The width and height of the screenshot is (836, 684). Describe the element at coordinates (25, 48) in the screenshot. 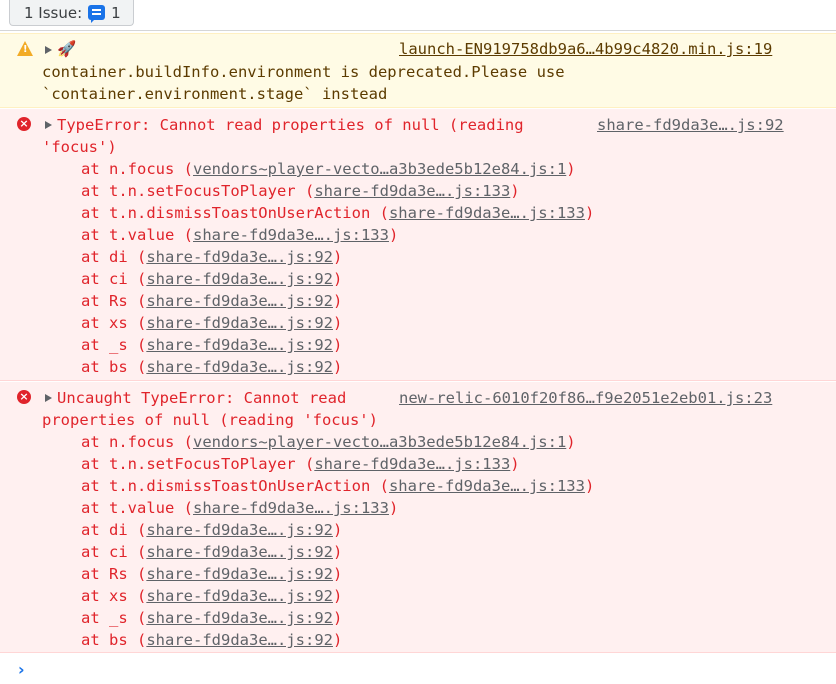

I see `warning-triangle-icon: !` at that location.